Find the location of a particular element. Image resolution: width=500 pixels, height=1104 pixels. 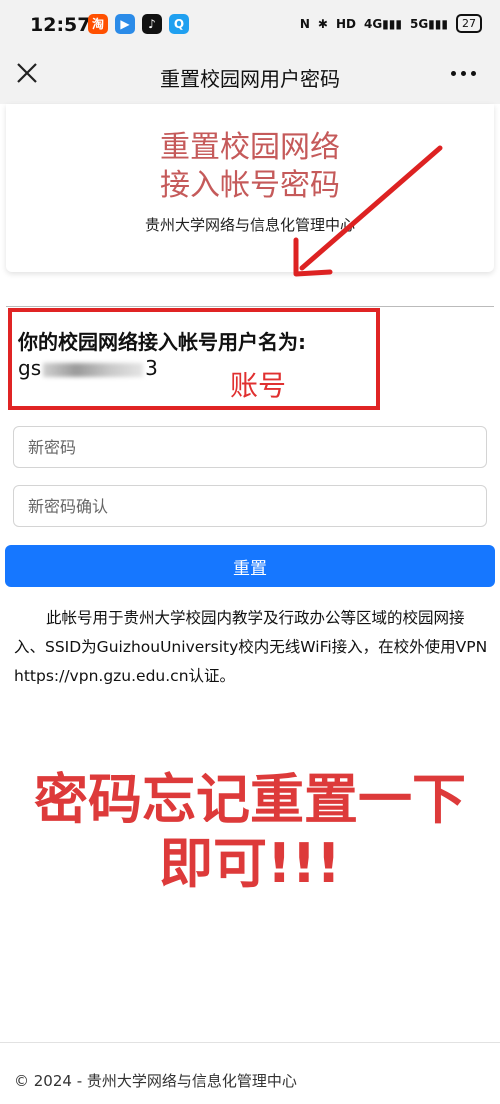

account-value-suffix: 3 is located at coordinates (151, 368).